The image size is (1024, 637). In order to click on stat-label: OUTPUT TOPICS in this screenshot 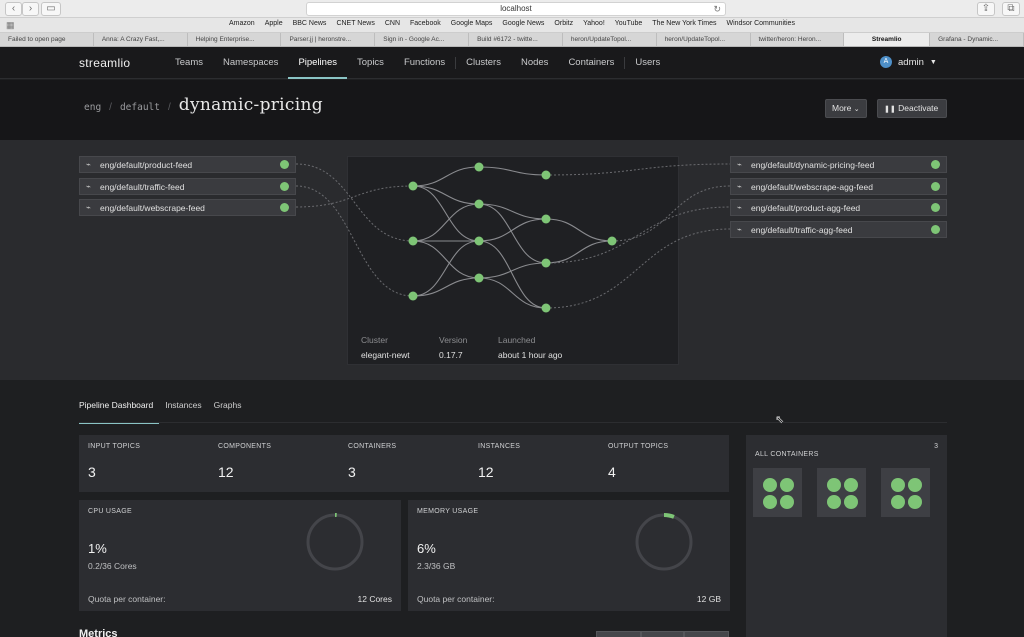, I will do `click(638, 446)`.